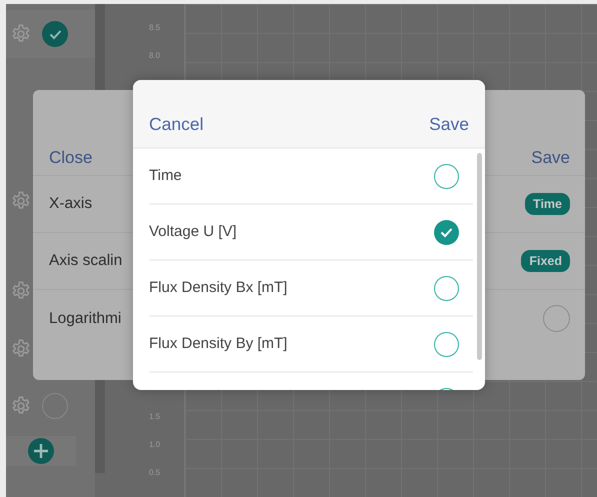 Image resolution: width=597 pixels, height=497 pixels. What do you see at coordinates (165, 176) in the screenshot?
I see `option-label: Time` at bounding box center [165, 176].